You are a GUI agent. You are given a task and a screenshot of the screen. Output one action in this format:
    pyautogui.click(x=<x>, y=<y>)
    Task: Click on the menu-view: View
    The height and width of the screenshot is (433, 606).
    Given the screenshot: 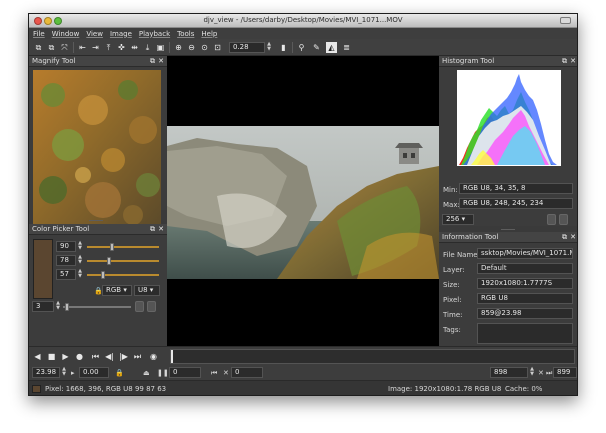 What is the action you would take?
    pyautogui.click(x=94, y=34)
    